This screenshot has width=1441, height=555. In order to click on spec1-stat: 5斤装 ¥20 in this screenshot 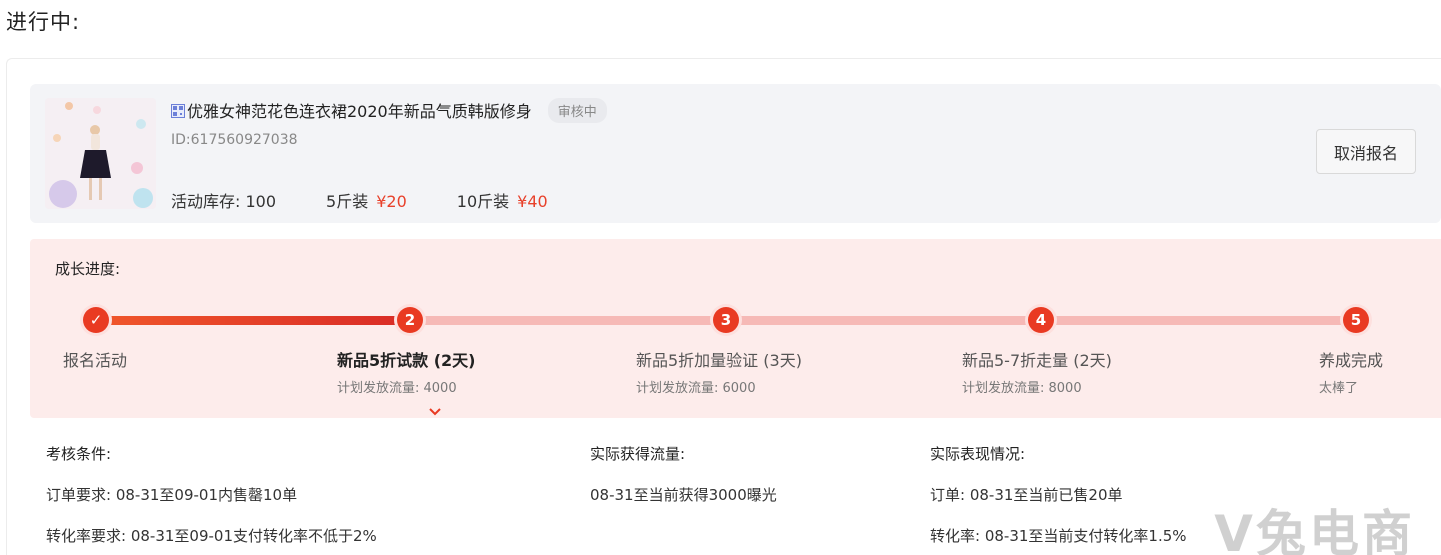, I will do `click(366, 200)`.